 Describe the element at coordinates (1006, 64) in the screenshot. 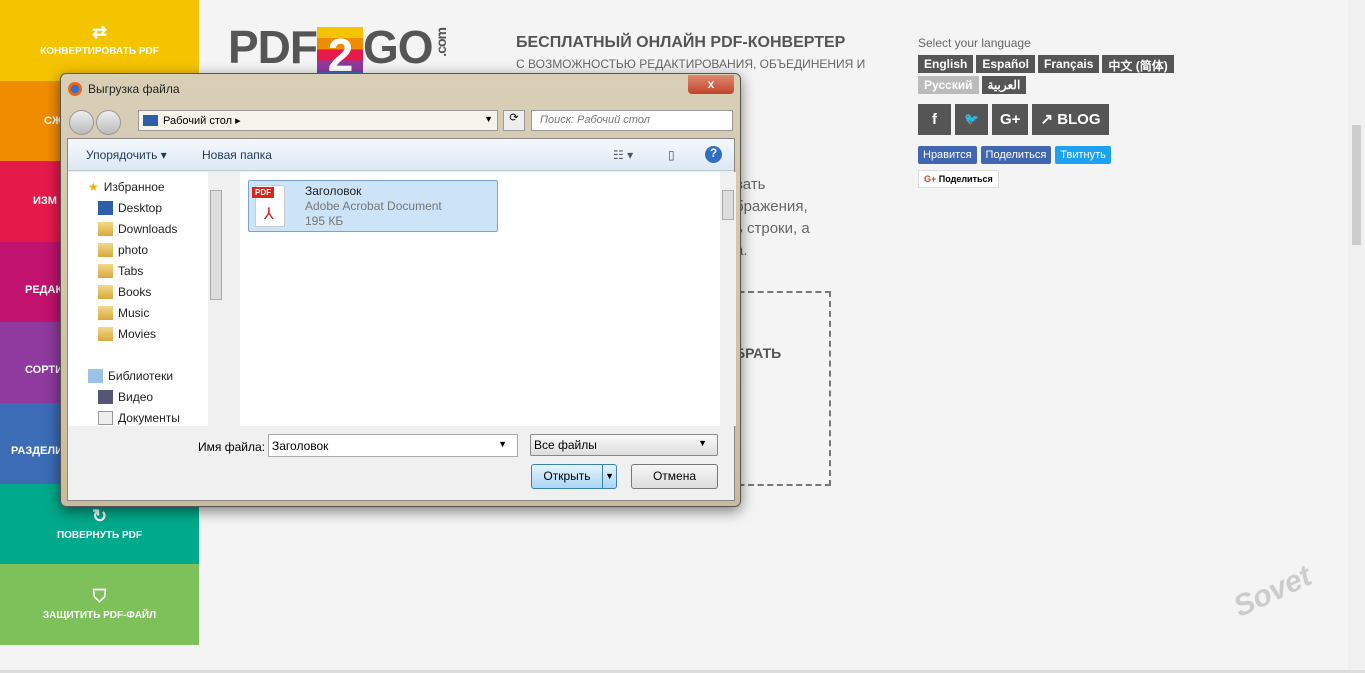

I see `lang-espanol: Español` at that location.